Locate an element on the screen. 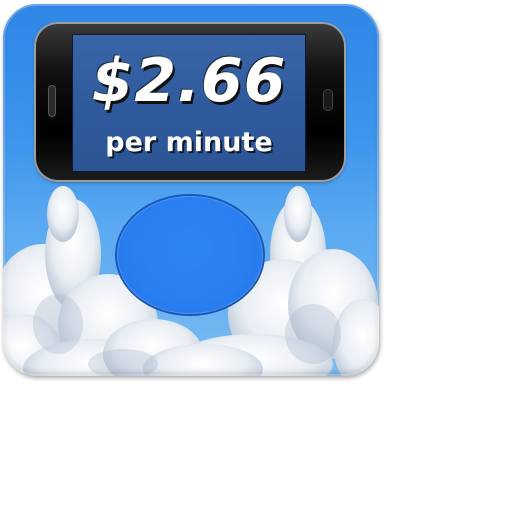 The image size is (512, 512). rate-unit-label: per minute is located at coordinates (189, 142).